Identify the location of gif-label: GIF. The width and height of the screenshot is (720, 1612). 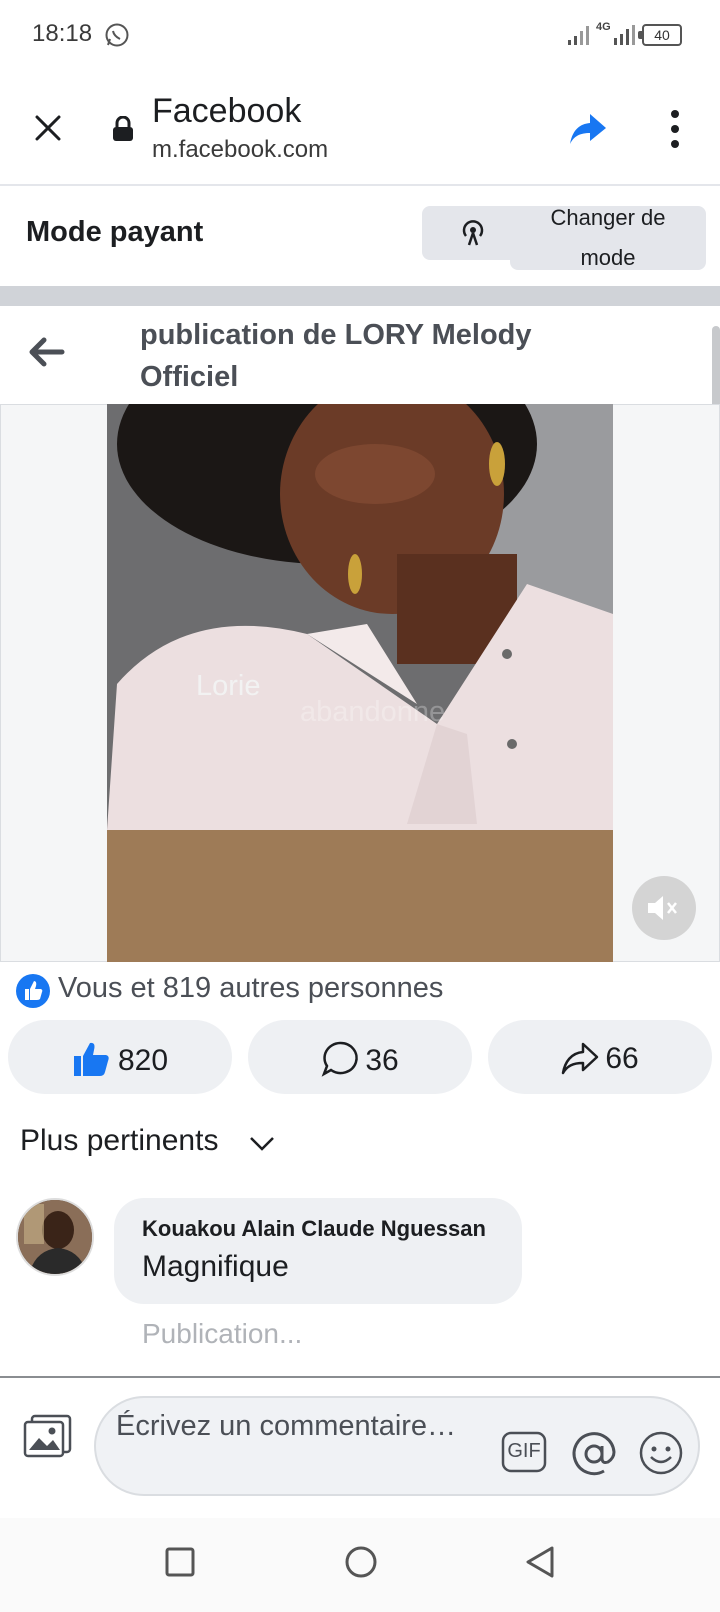
(524, 1451).